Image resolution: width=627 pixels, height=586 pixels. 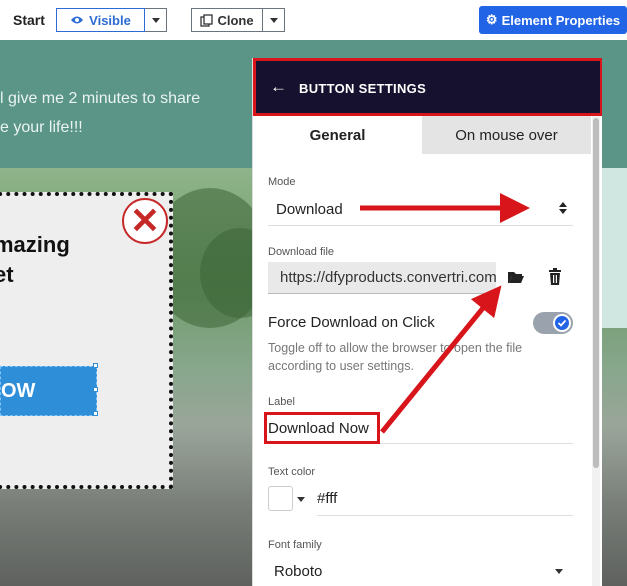 I want to click on popup-close-icon: ✕, so click(x=145, y=221).